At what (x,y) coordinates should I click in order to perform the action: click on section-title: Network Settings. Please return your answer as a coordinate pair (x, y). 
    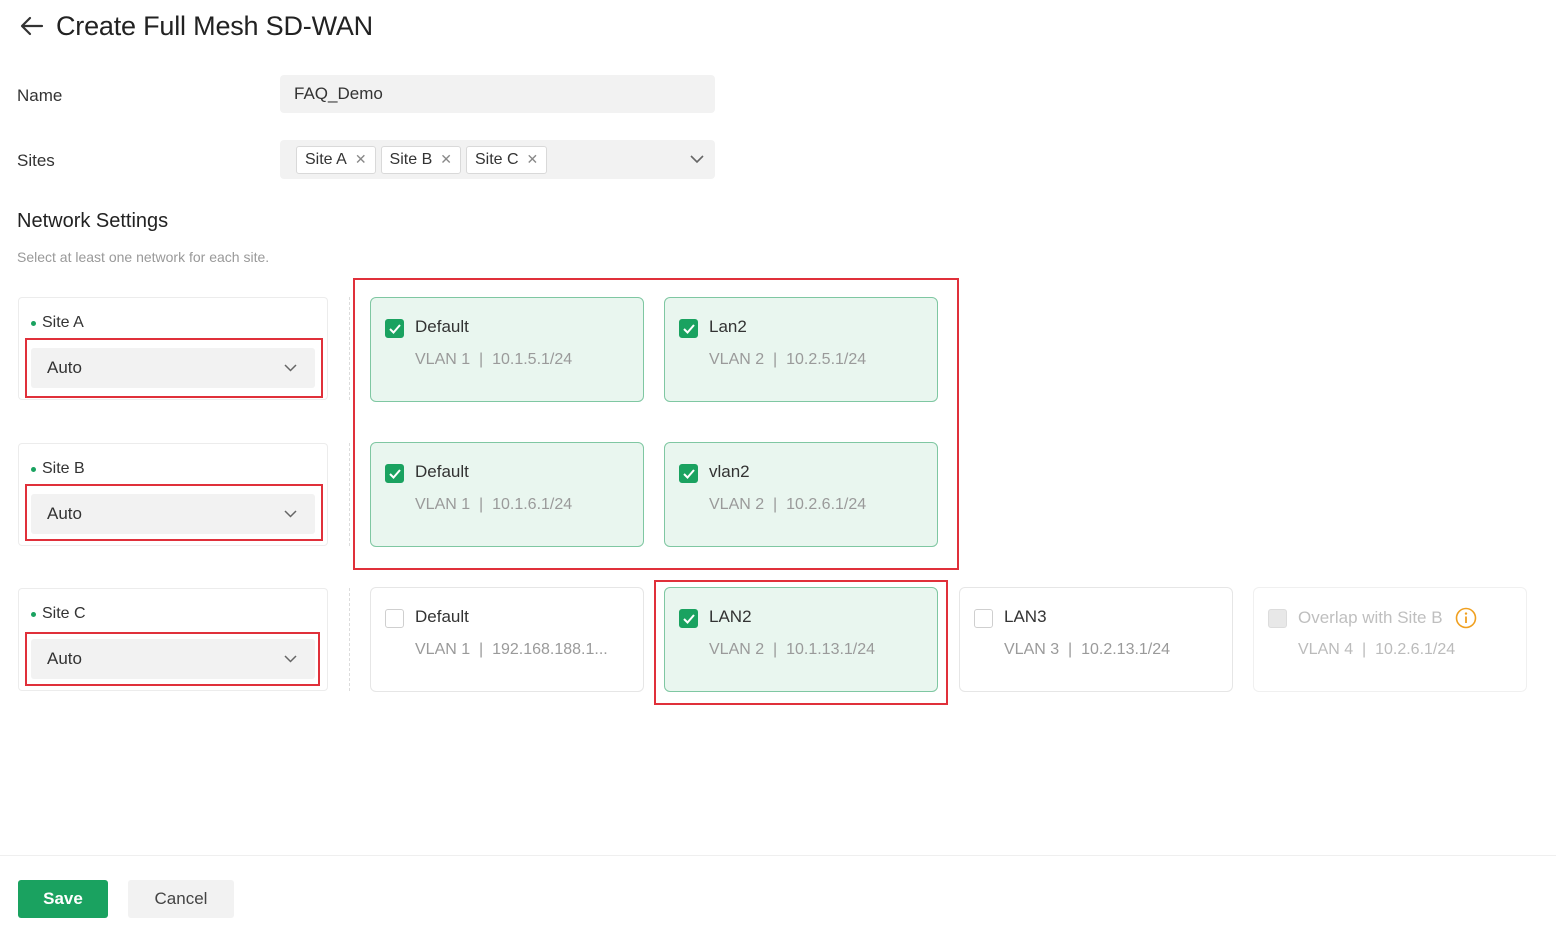
    Looking at the image, I should click on (93, 221).